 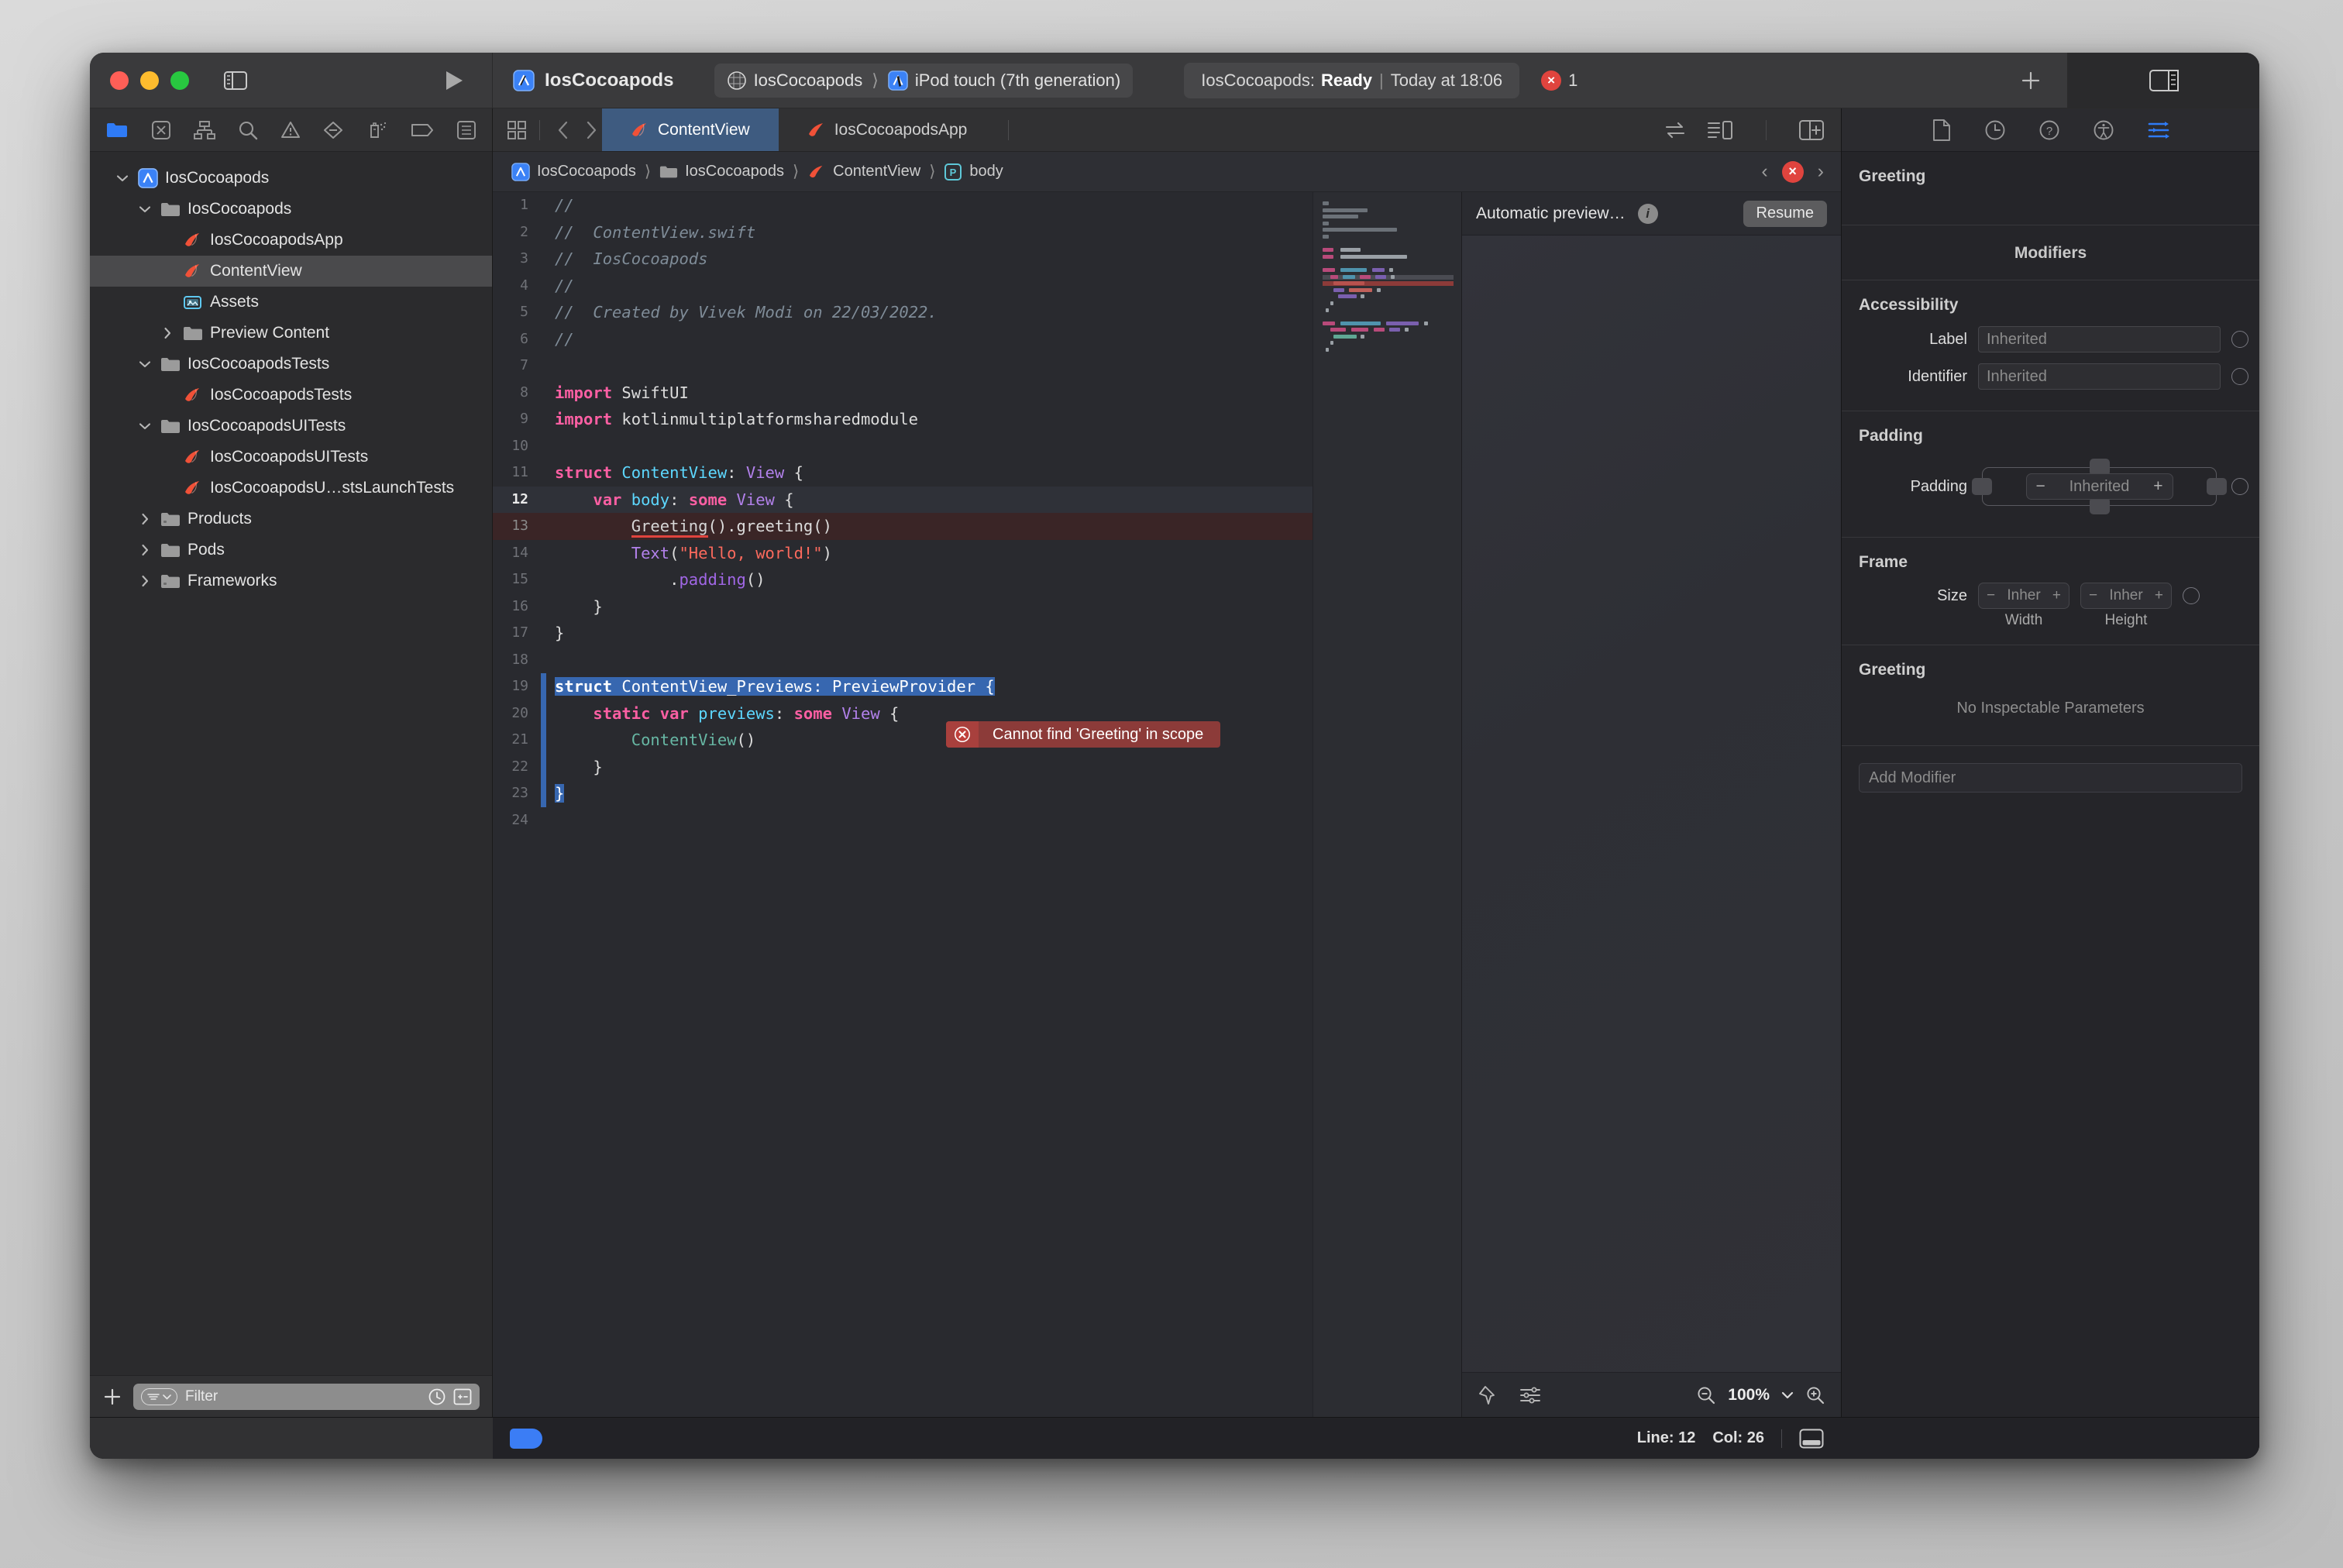 What do you see at coordinates (1815, 1395) in the screenshot?
I see `zoom-in-icon` at bounding box center [1815, 1395].